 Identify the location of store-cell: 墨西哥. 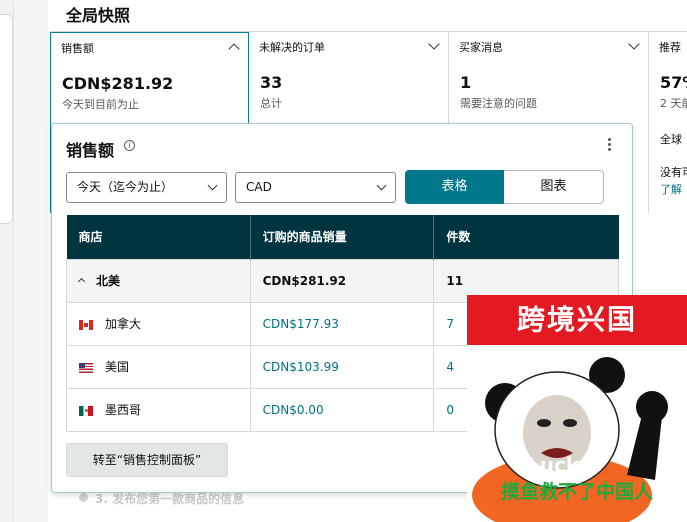
(158, 409).